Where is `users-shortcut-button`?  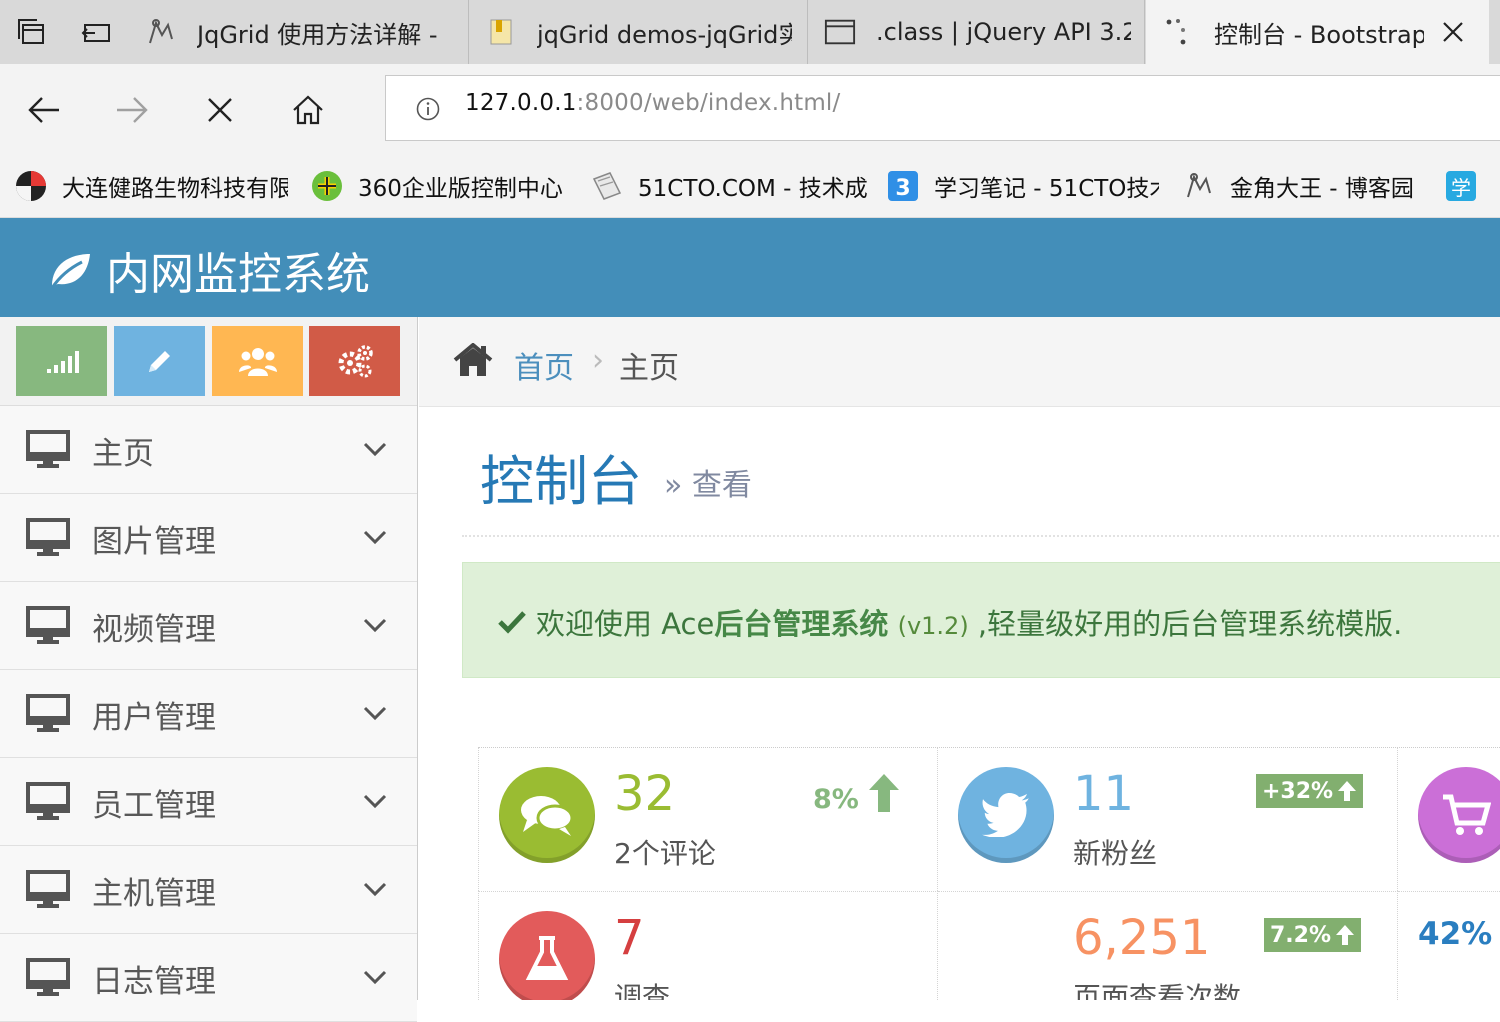
users-shortcut-button is located at coordinates (257, 361).